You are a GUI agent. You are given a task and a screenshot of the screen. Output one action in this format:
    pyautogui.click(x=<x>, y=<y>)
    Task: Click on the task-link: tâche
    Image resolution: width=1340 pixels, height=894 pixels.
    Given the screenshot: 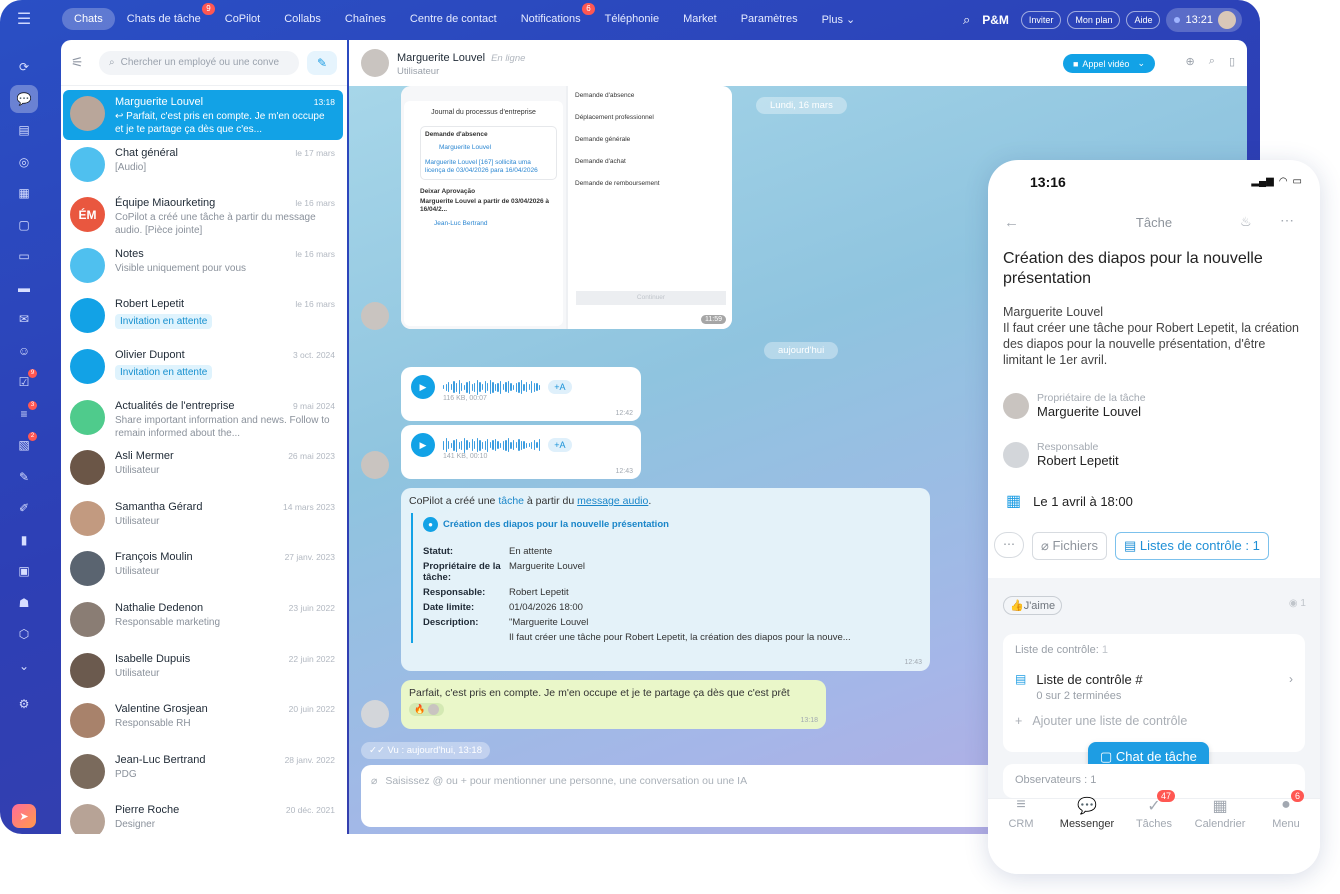 What is the action you would take?
    pyautogui.click(x=511, y=501)
    